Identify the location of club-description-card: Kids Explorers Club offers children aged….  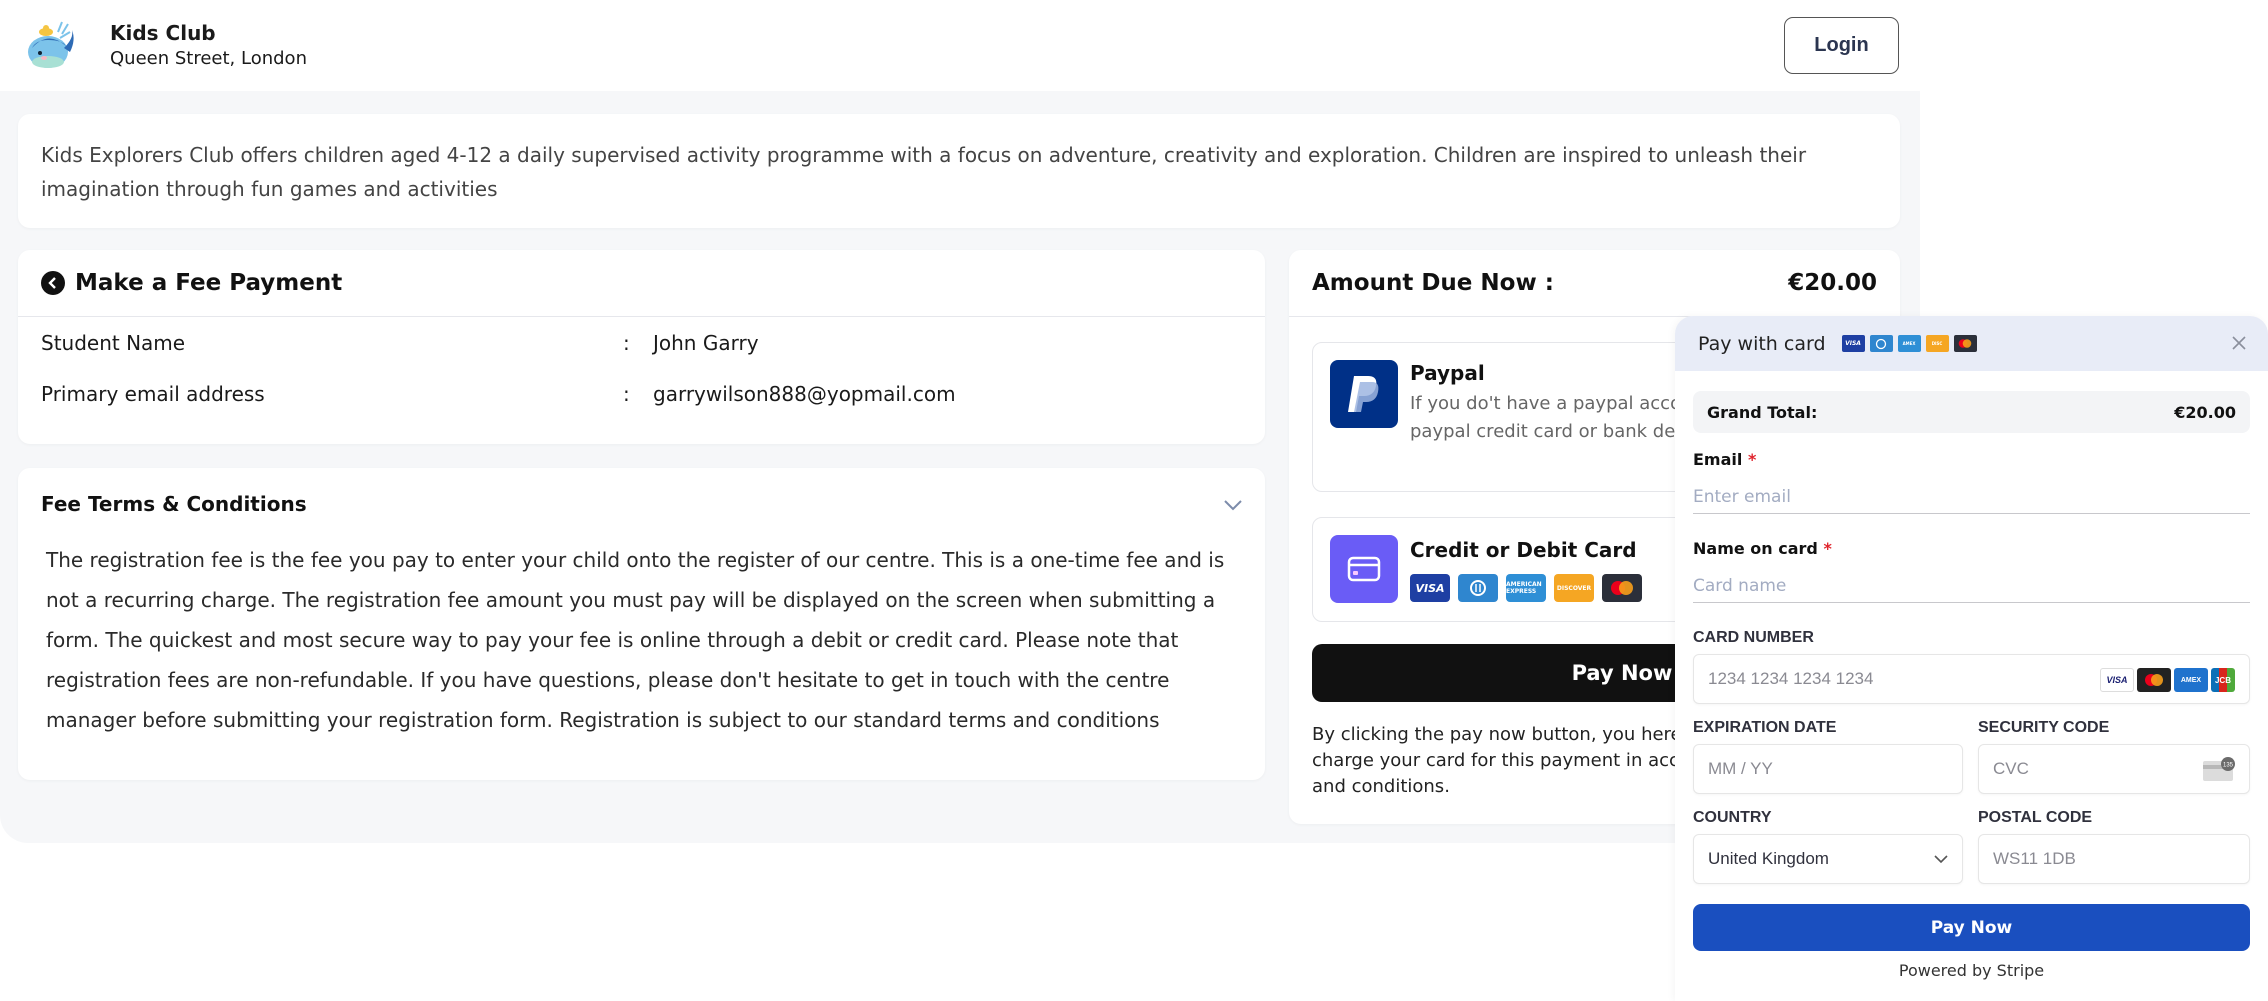
(959, 171).